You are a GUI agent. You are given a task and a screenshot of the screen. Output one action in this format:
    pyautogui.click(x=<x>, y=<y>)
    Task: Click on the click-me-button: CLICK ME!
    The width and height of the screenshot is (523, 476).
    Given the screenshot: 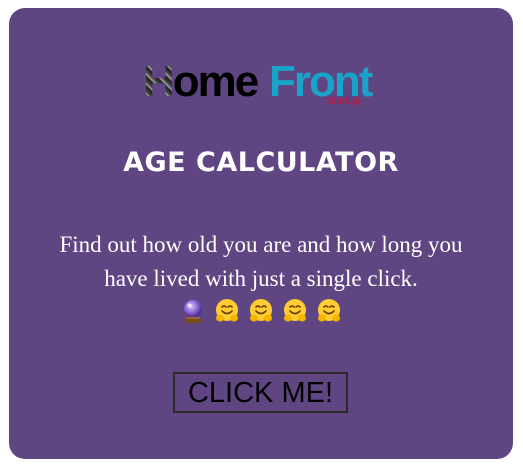 What is the action you would take?
    pyautogui.click(x=260, y=392)
    